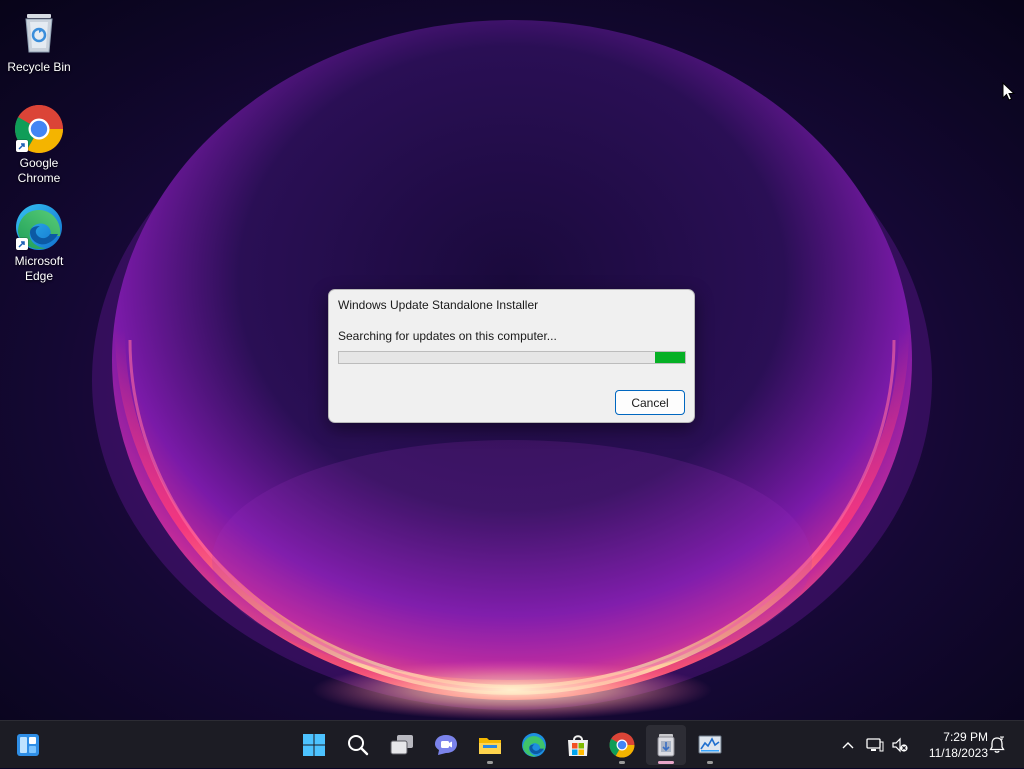 The image size is (1024, 769). I want to click on windows-update-installer-icon, so click(666, 745).